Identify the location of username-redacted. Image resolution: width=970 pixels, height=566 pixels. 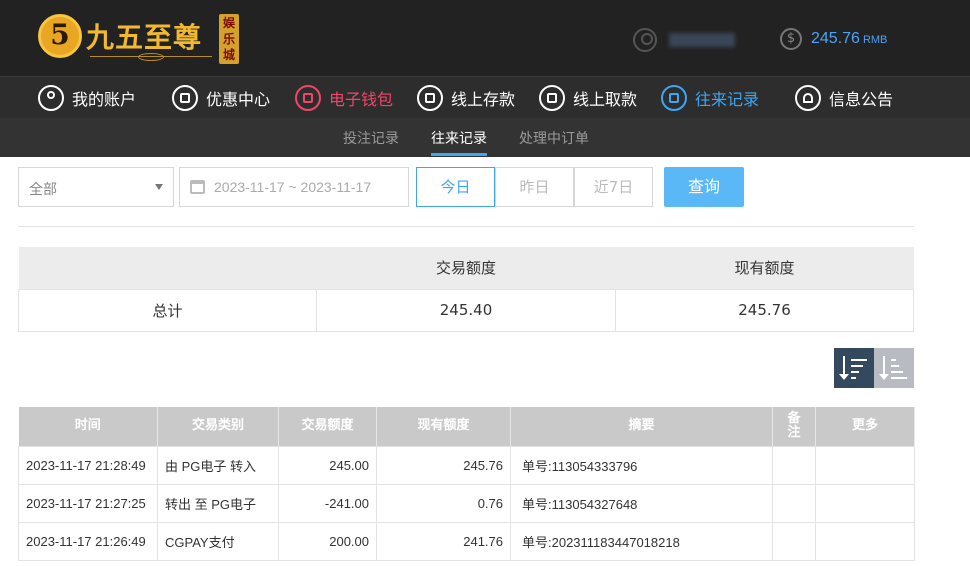
(702, 40).